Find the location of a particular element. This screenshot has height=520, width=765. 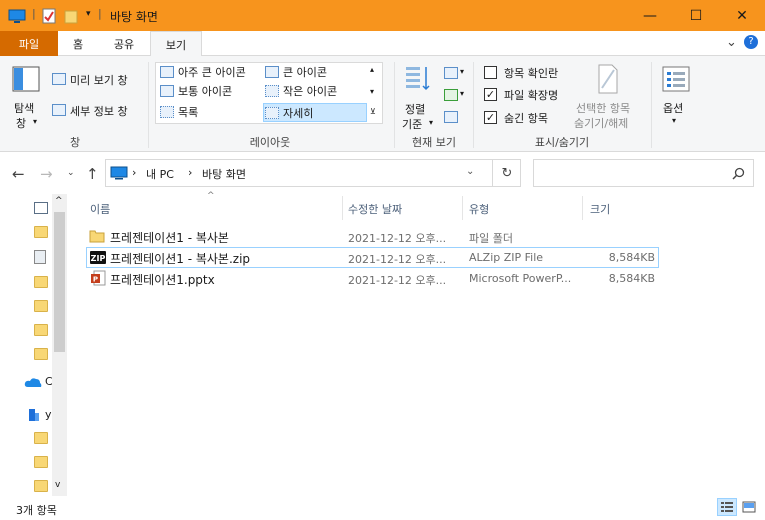

layout-extra-large: 아주 큰 아이콘 is located at coordinates (203, 72).